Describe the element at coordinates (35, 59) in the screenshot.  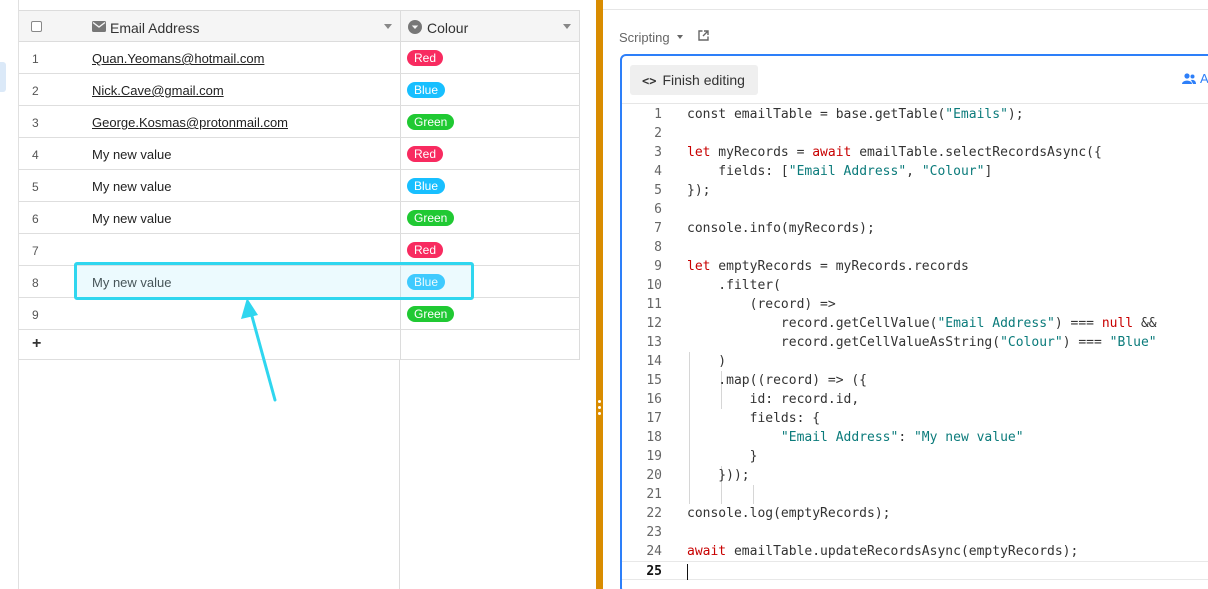
I see `row-number: 1` at that location.